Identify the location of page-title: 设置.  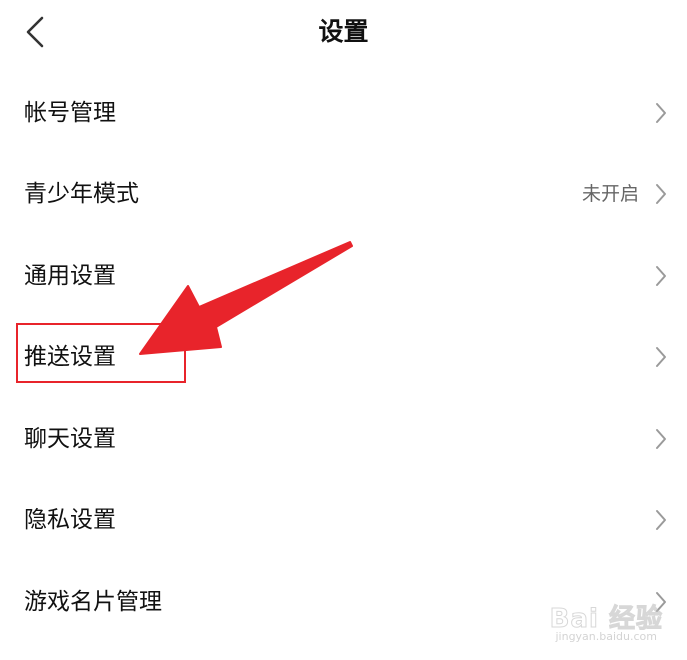
(343, 31).